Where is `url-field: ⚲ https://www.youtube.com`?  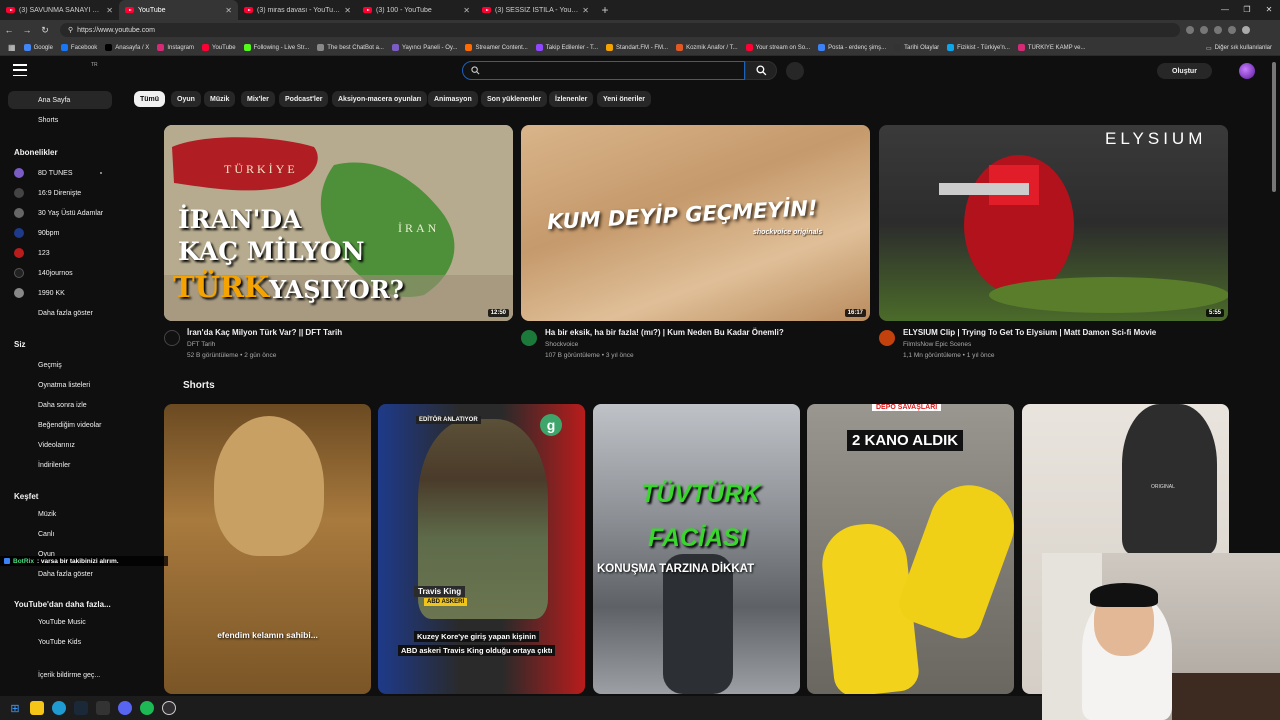 url-field: ⚲ https://www.youtube.com is located at coordinates (620, 30).